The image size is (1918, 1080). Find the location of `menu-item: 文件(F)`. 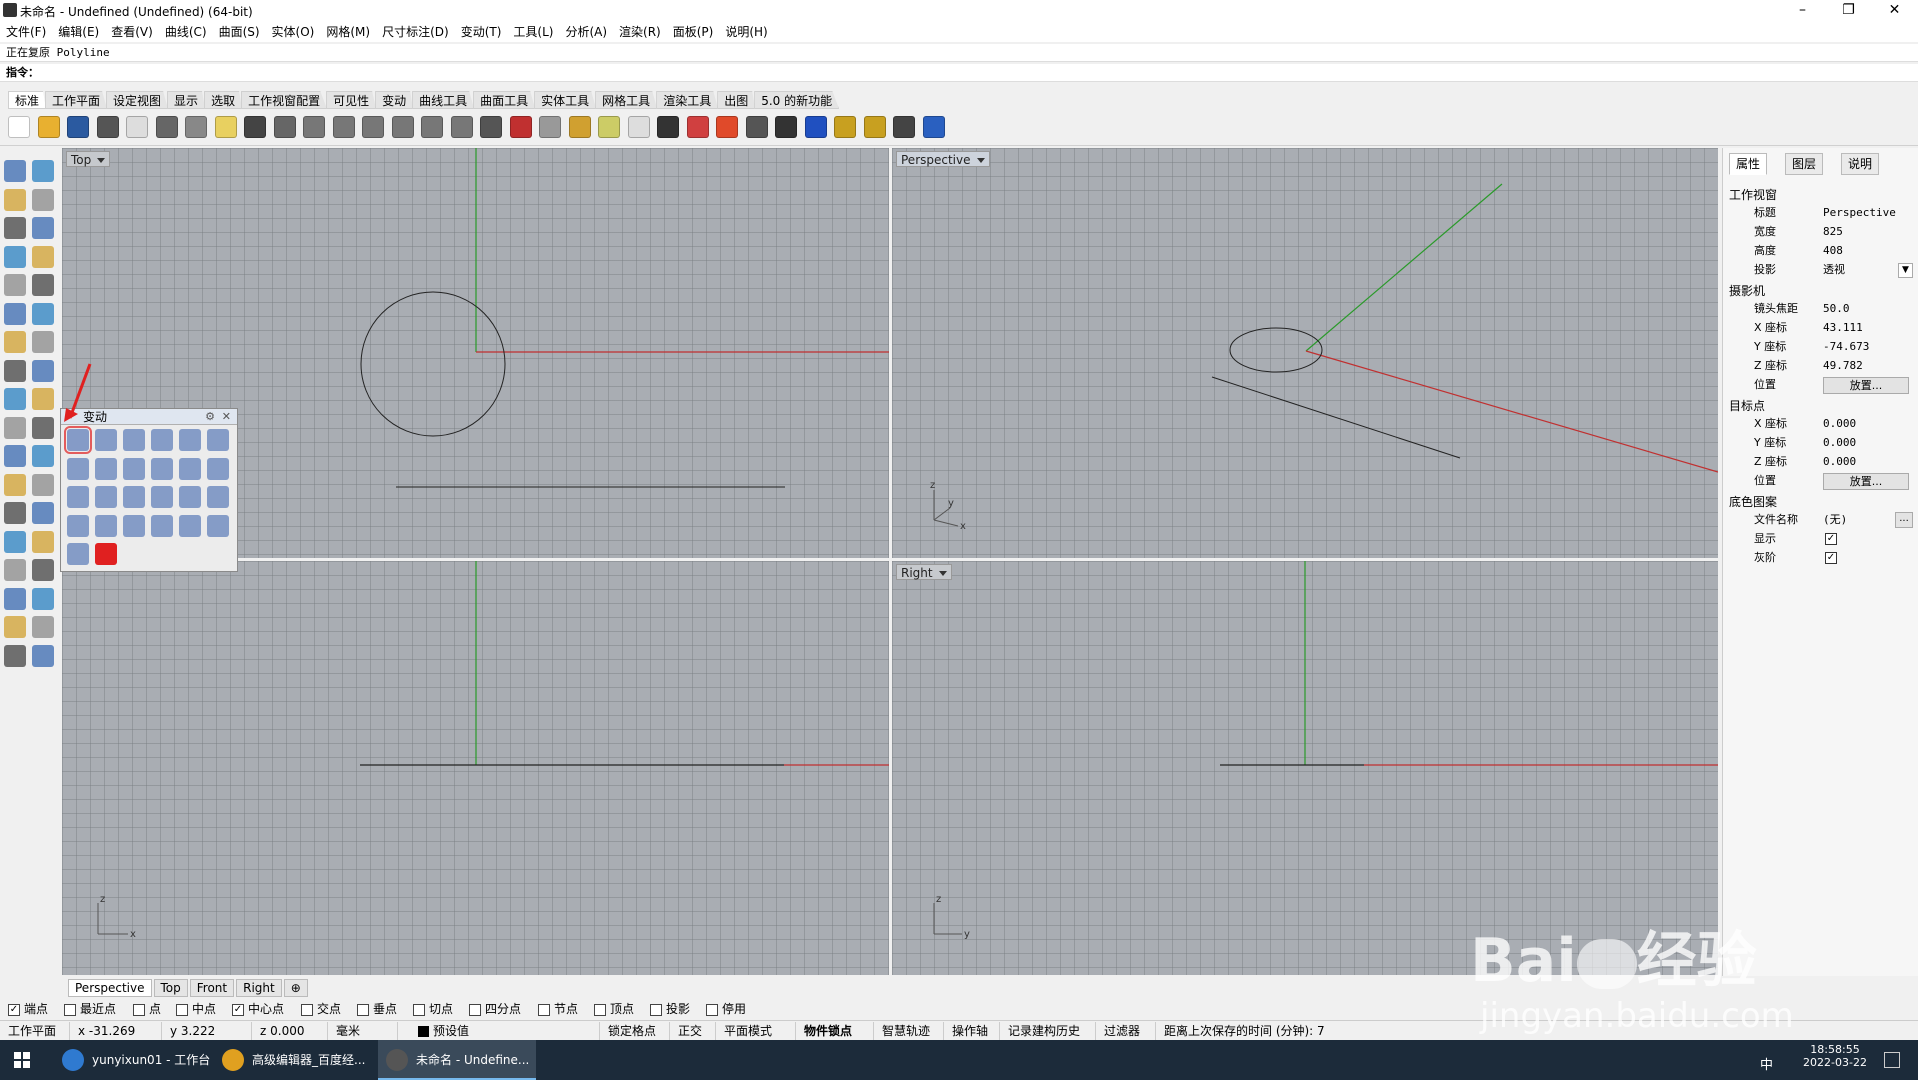

menu-item: 文件(F) is located at coordinates (26, 32).